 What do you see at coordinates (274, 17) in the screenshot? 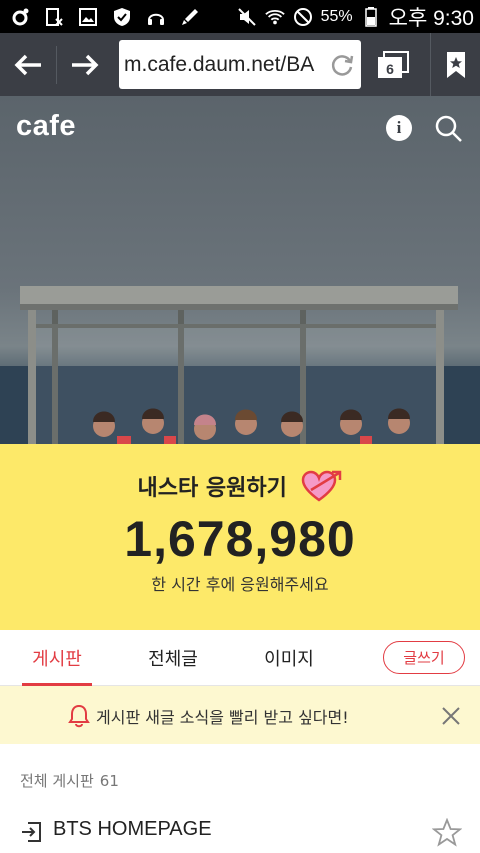
I see `wifi-icon` at bounding box center [274, 17].